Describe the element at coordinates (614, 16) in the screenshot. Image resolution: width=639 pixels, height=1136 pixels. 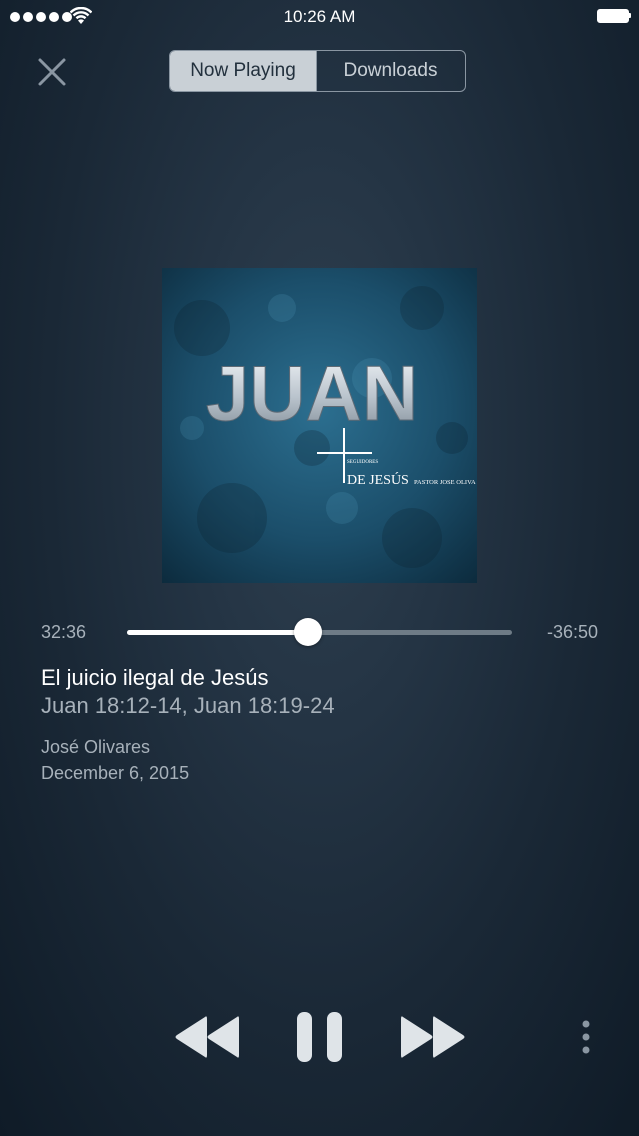
I see `battery-icon` at that location.